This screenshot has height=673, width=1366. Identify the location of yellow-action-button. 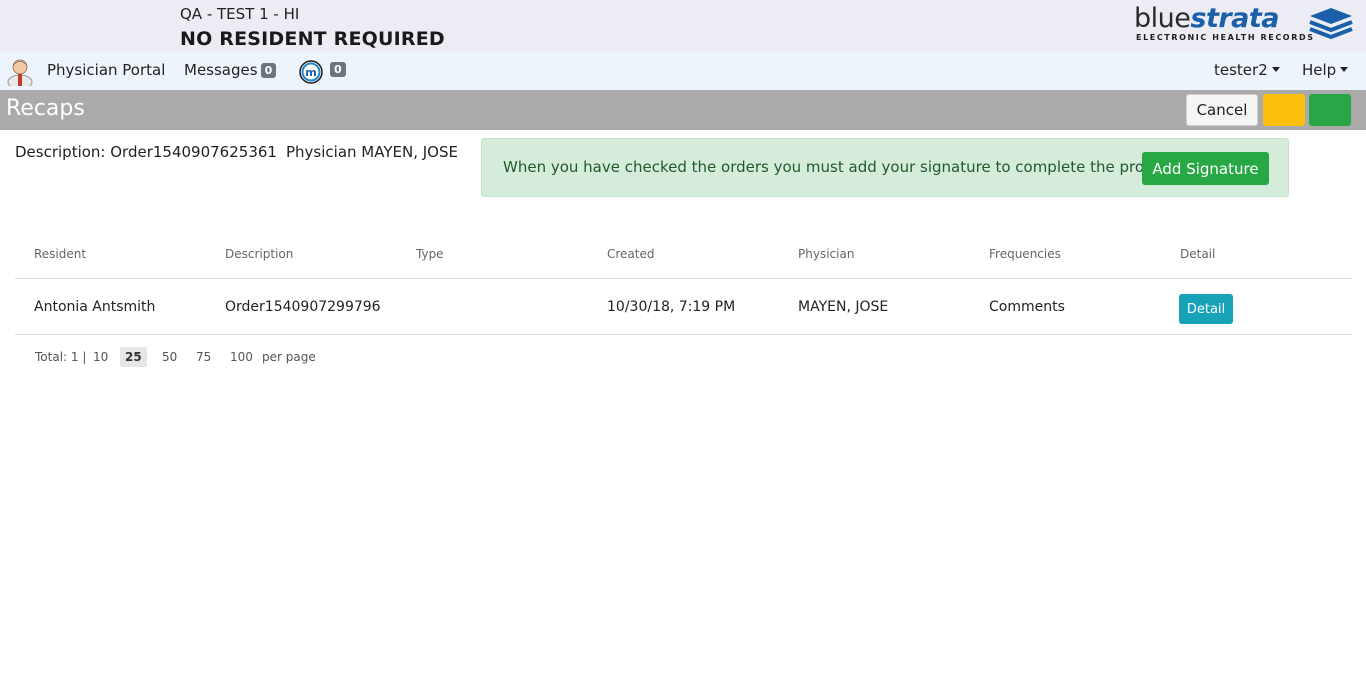
(1284, 110).